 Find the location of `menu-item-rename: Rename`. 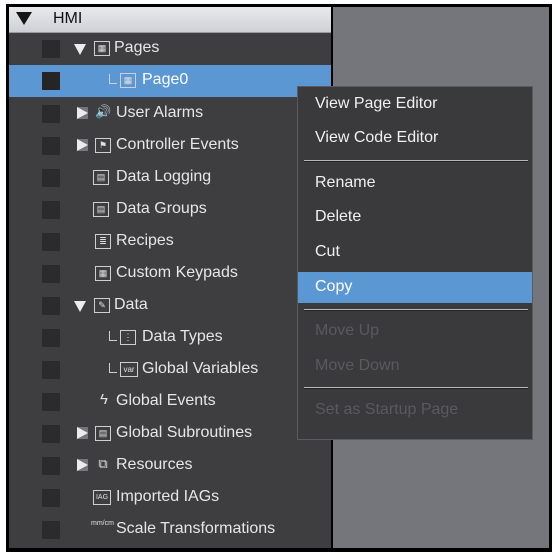

menu-item-rename: Rename is located at coordinates (415, 183).